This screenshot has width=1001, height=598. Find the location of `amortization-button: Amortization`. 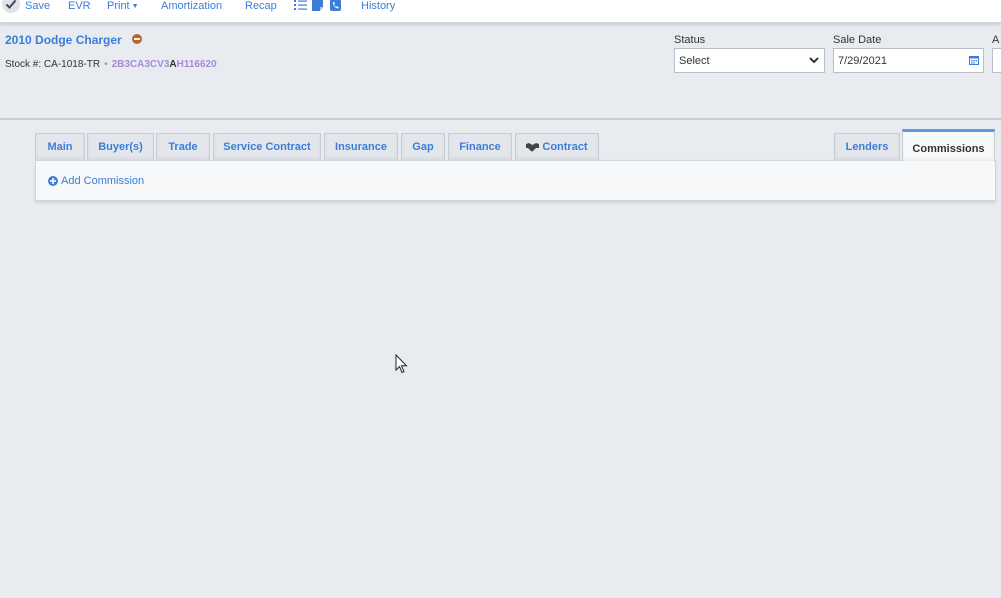

amortization-button: Amortization is located at coordinates (191, 7).